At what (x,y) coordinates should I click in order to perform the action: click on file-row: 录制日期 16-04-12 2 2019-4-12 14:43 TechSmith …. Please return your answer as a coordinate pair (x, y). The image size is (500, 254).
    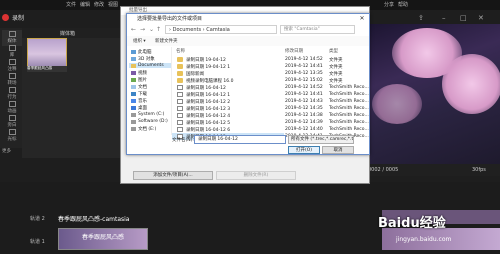
    Looking at the image, I should click on (270, 101).